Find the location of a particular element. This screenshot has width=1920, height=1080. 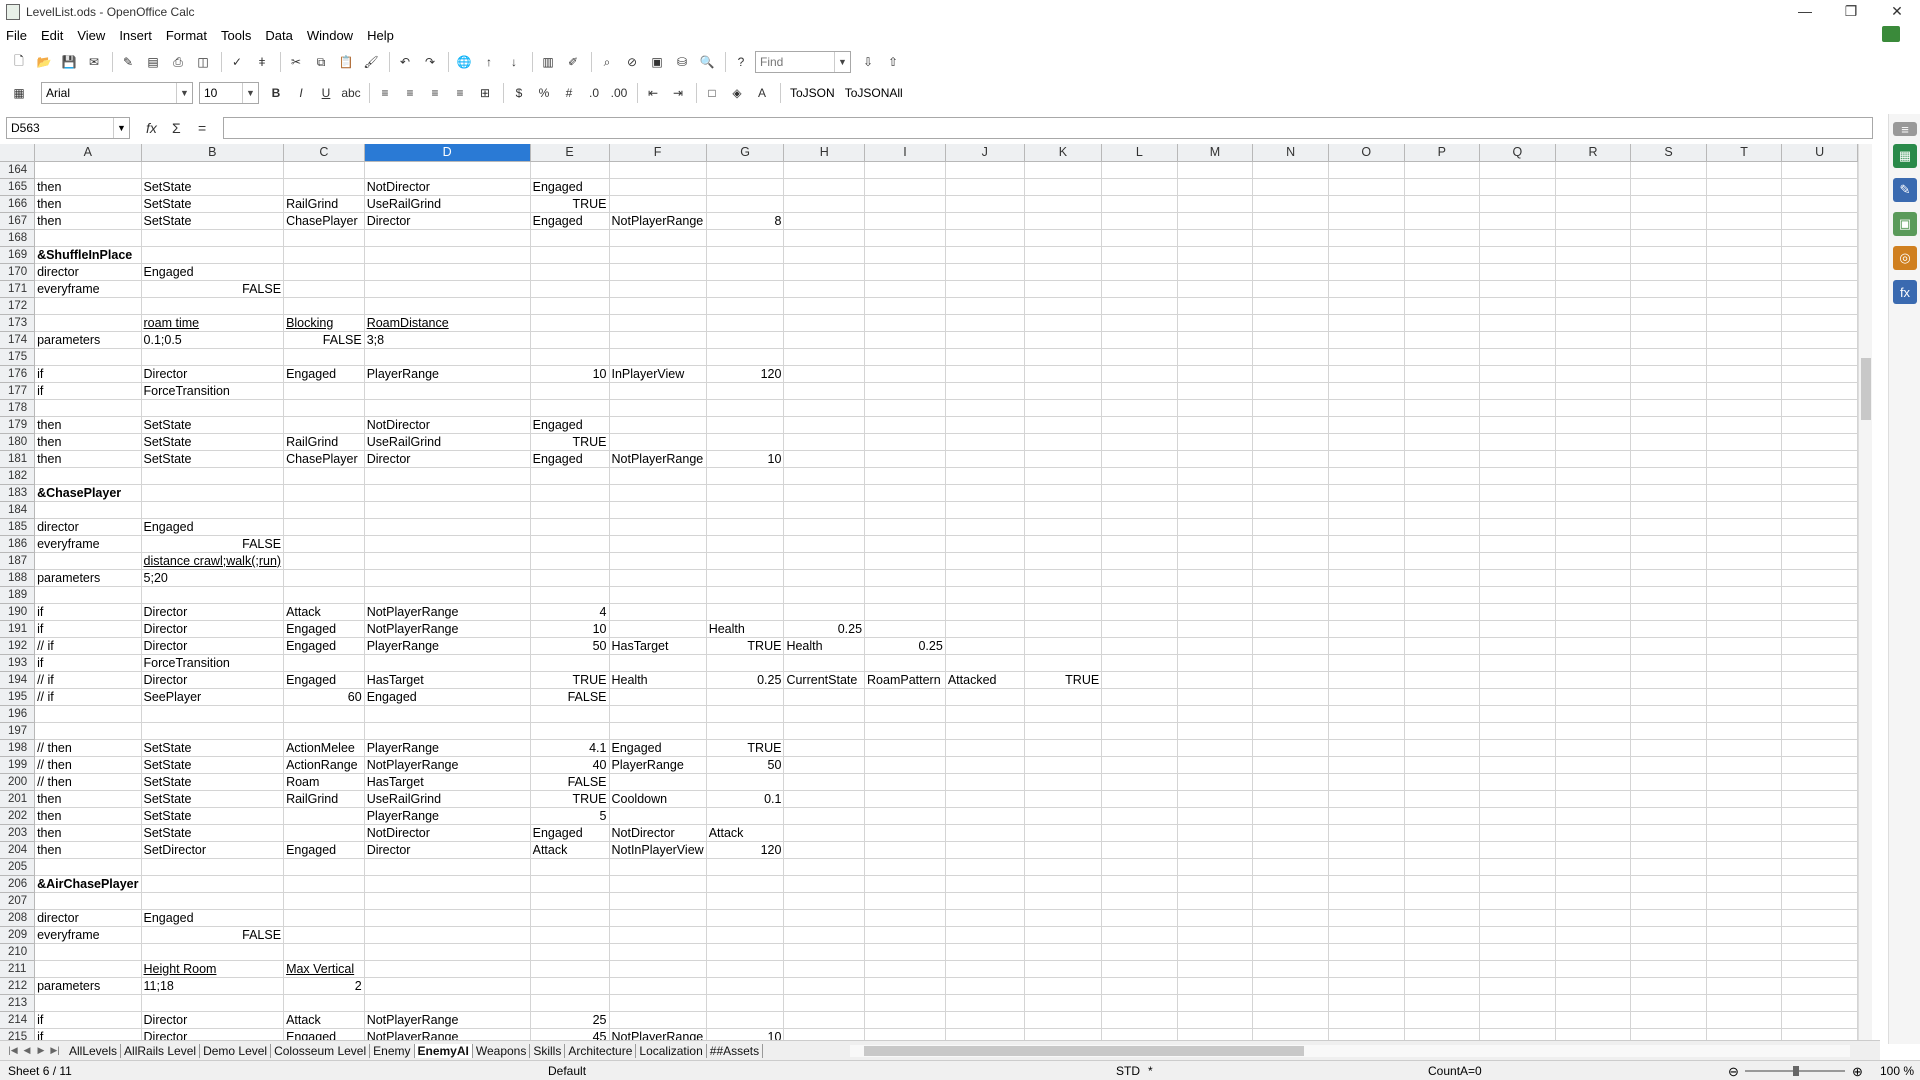

row-header: 180 is located at coordinates (18, 442).